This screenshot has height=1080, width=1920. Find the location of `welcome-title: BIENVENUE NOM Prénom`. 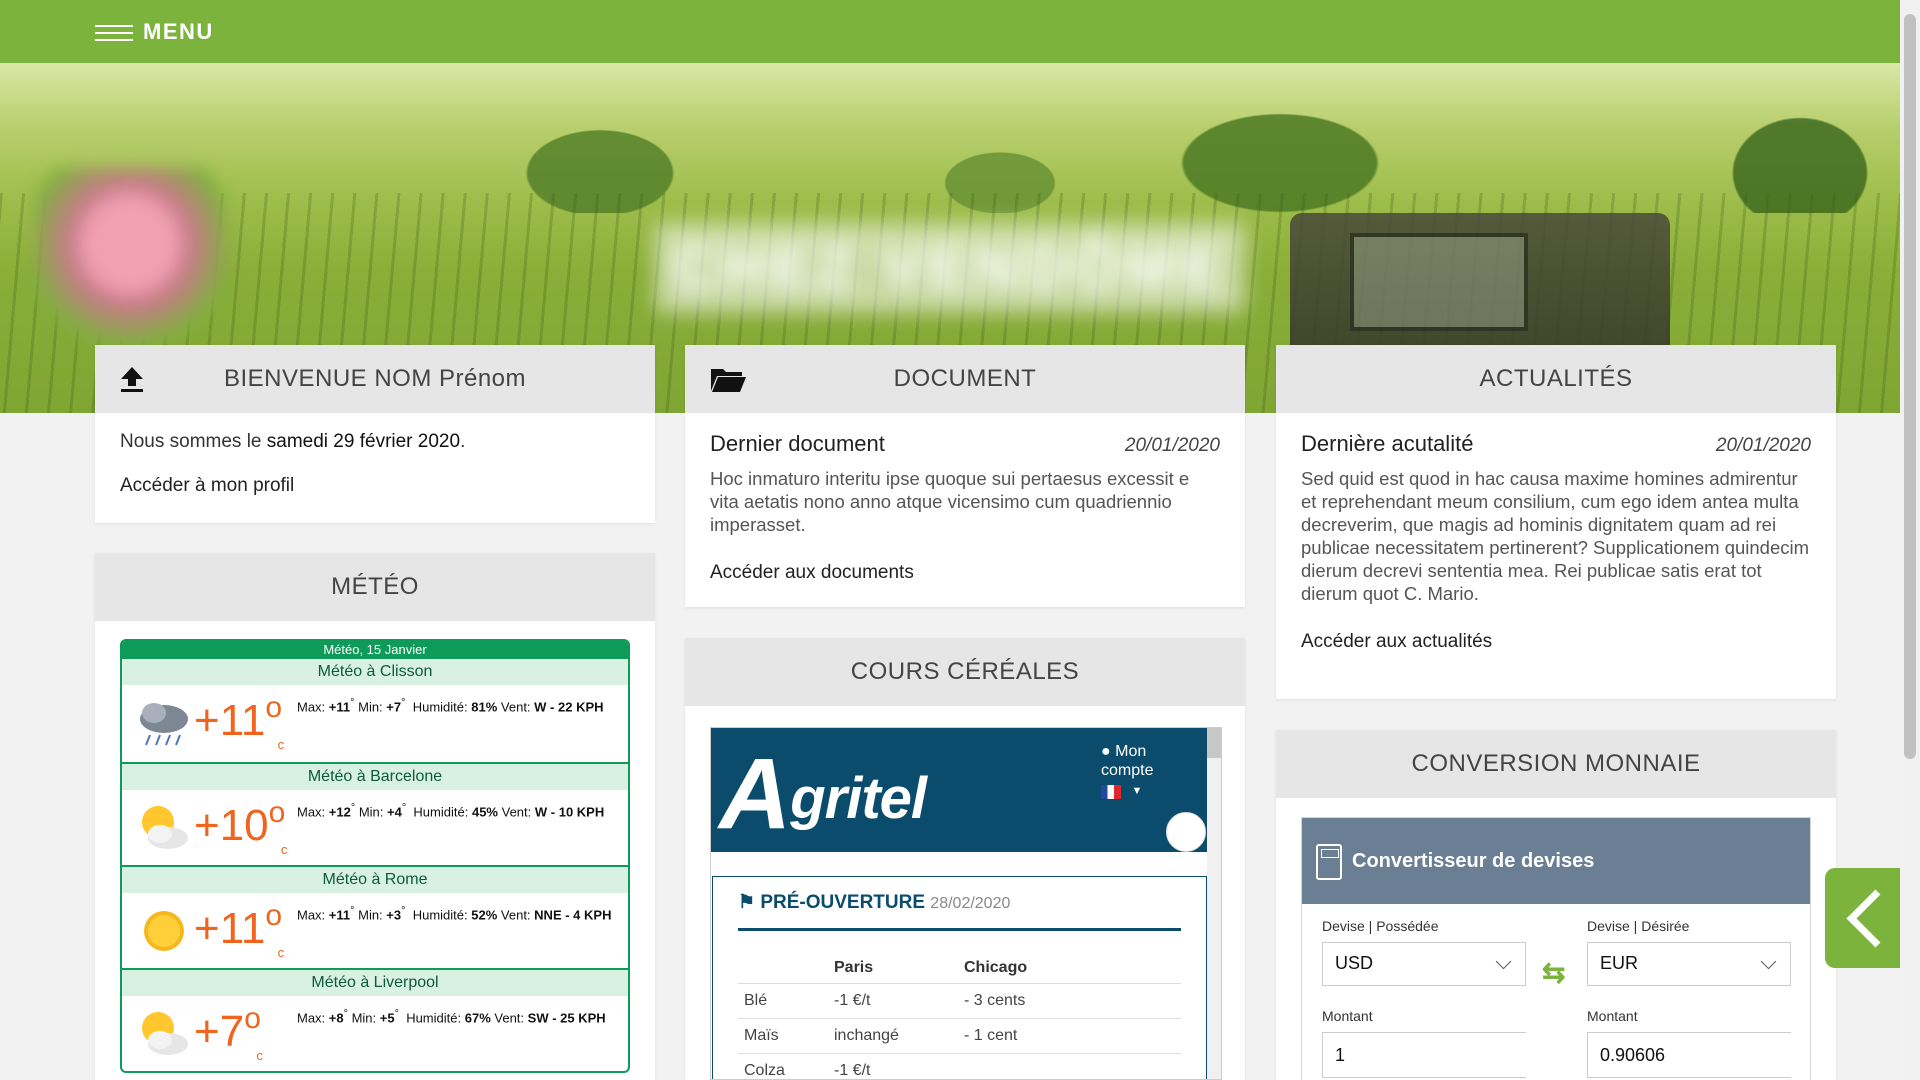

welcome-title: BIENVENUE NOM Prénom is located at coordinates (375, 378).